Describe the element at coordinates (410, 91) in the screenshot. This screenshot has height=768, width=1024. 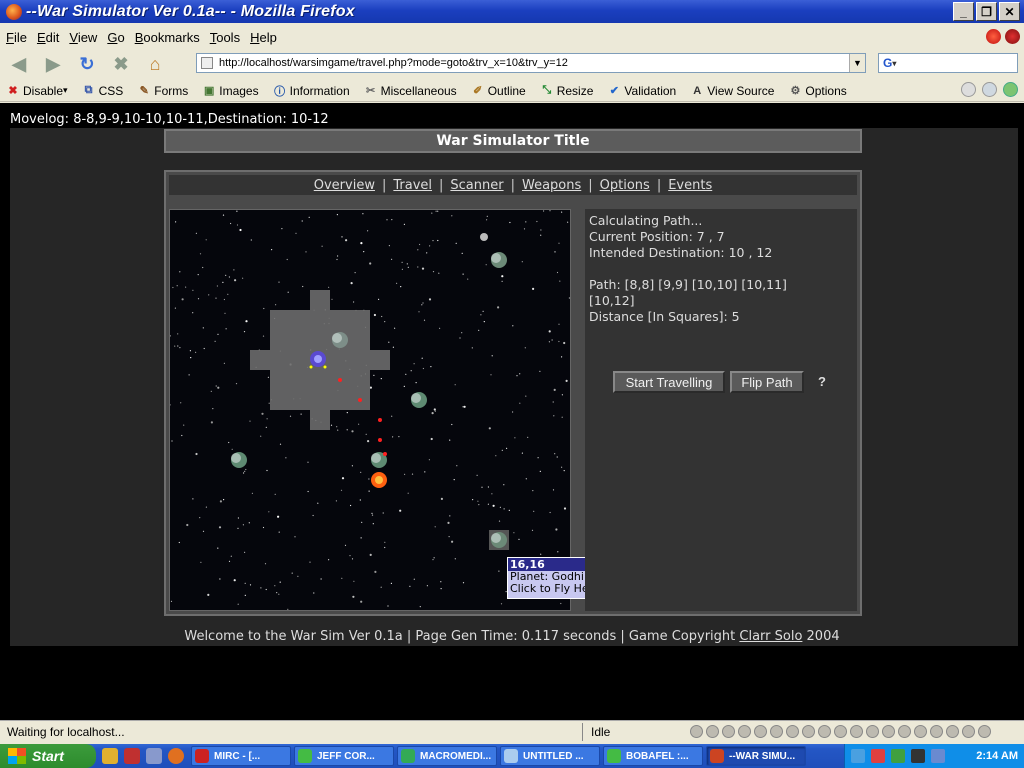
I see `devtool-miscellaneous: ✂ Miscellaneous` at that location.